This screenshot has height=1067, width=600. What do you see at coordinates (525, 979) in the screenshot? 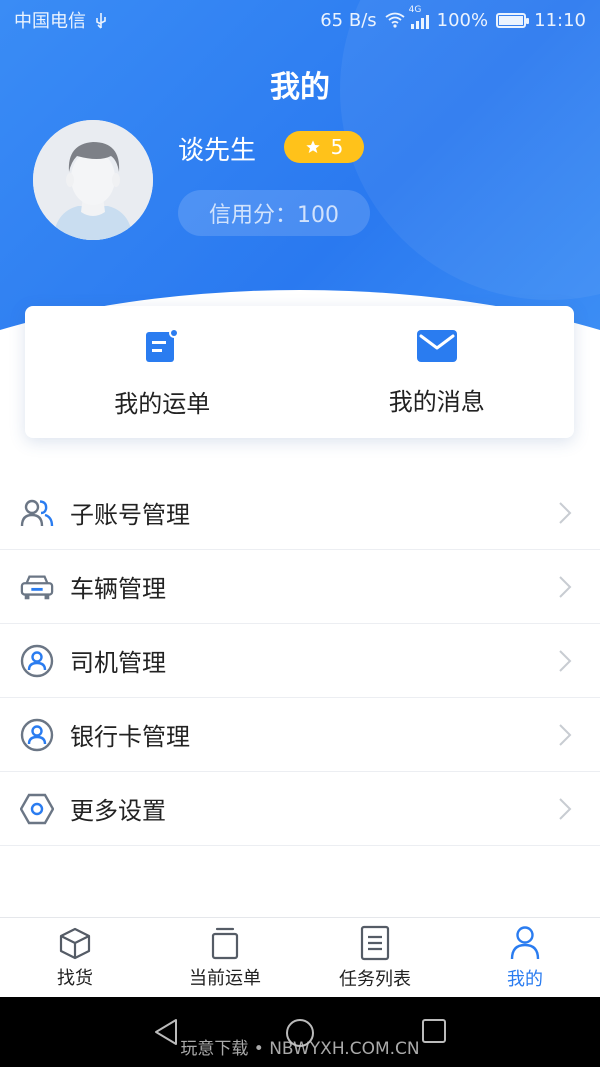
I see `tab-label: 我的` at bounding box center [525, 979].